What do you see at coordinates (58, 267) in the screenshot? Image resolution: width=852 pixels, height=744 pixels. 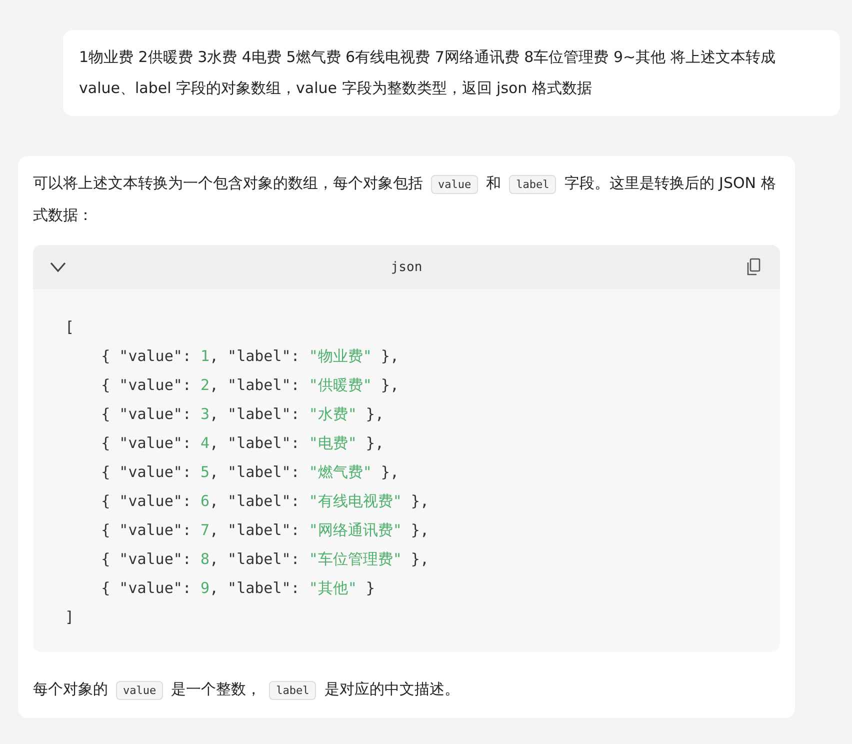 I see `chevron-icon` at bounding box center [58, 267].